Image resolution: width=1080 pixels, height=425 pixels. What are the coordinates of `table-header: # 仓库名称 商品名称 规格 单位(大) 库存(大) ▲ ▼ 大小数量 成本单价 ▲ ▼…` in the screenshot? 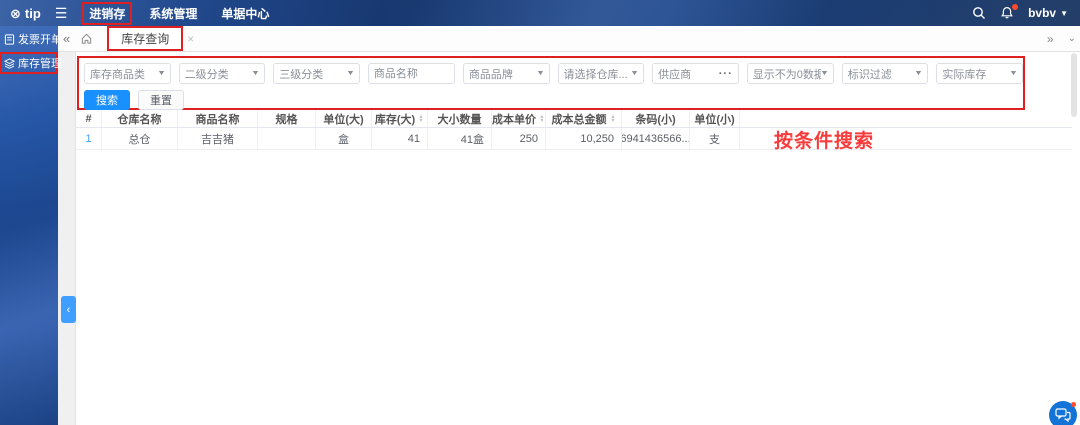 It's located at (574, 119).